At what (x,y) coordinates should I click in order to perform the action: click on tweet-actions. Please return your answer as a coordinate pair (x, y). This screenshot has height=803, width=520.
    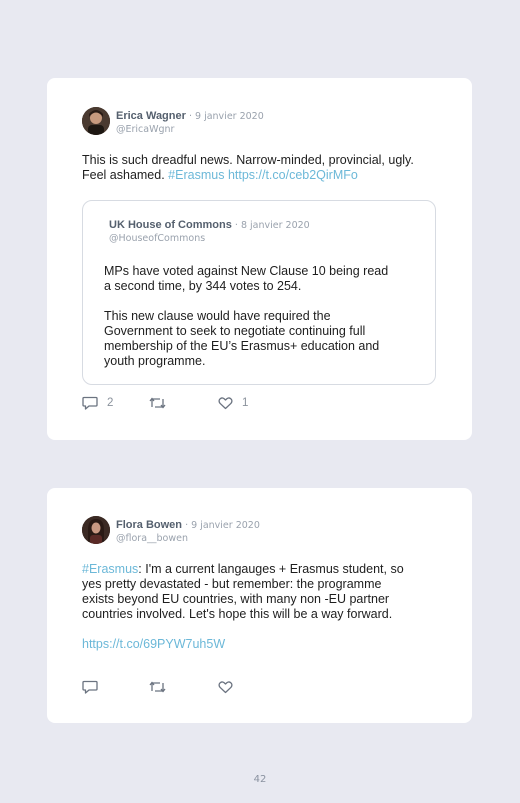
    Looking at the image, I should click on (182, 687).